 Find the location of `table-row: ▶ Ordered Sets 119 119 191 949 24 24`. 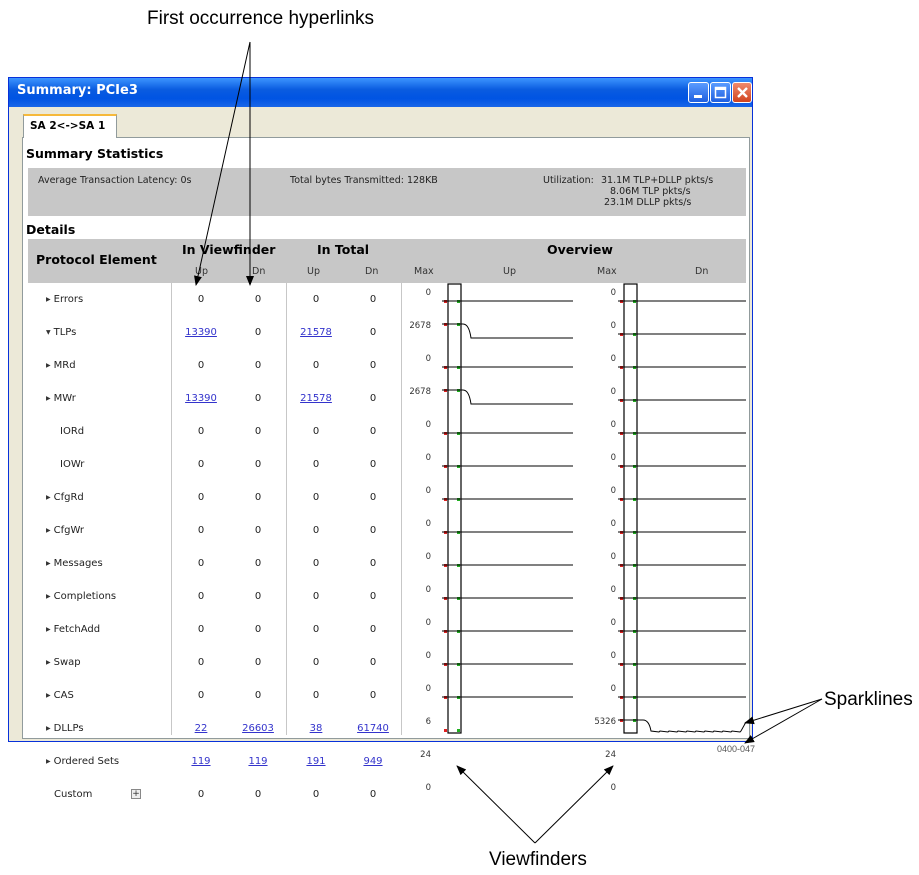

table-row: ▶ Ordered Sets 119 119 191 949 24 24 is located at coordinates (387, 762).